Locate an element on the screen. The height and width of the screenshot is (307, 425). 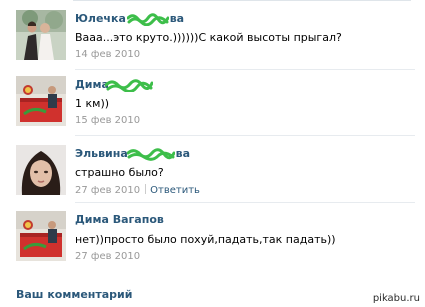
portrait-photo-icon is located at coordinates (41, 170).